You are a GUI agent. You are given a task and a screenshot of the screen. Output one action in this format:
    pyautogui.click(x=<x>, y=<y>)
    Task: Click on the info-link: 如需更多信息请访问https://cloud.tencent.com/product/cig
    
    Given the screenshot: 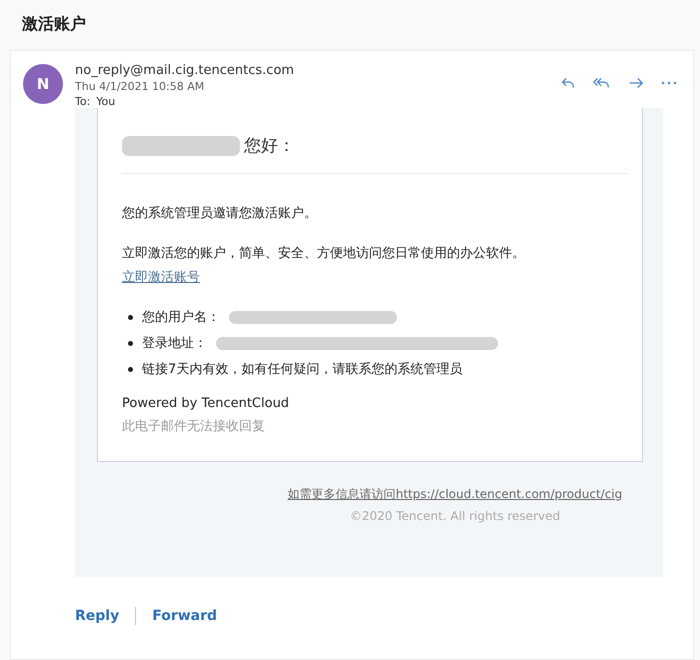 What is the action you would take?
    pyautogui.click(x=455, y=494)
    